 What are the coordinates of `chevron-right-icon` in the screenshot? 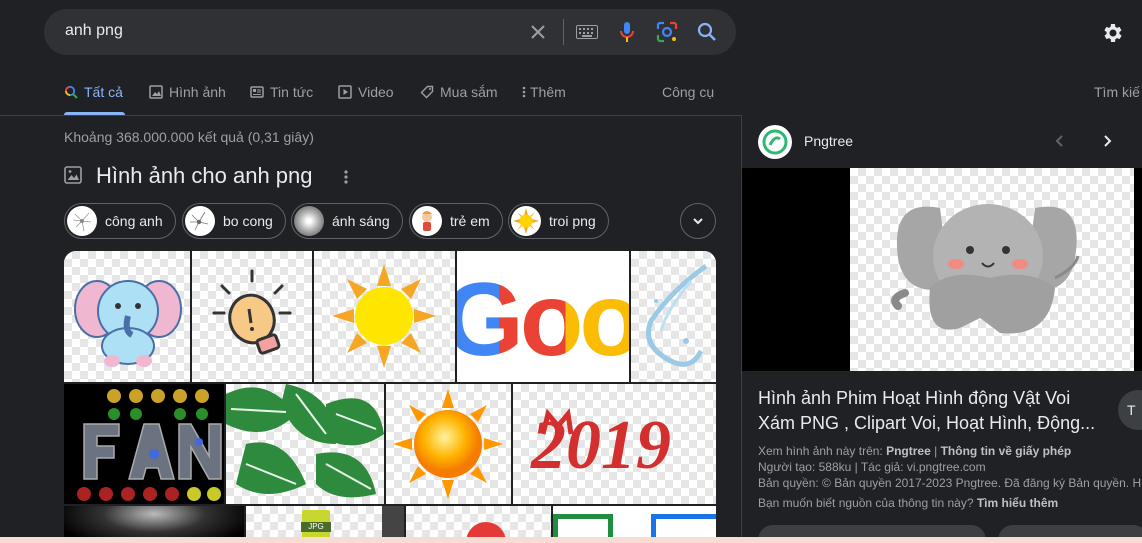 It's located at (1107, 143).